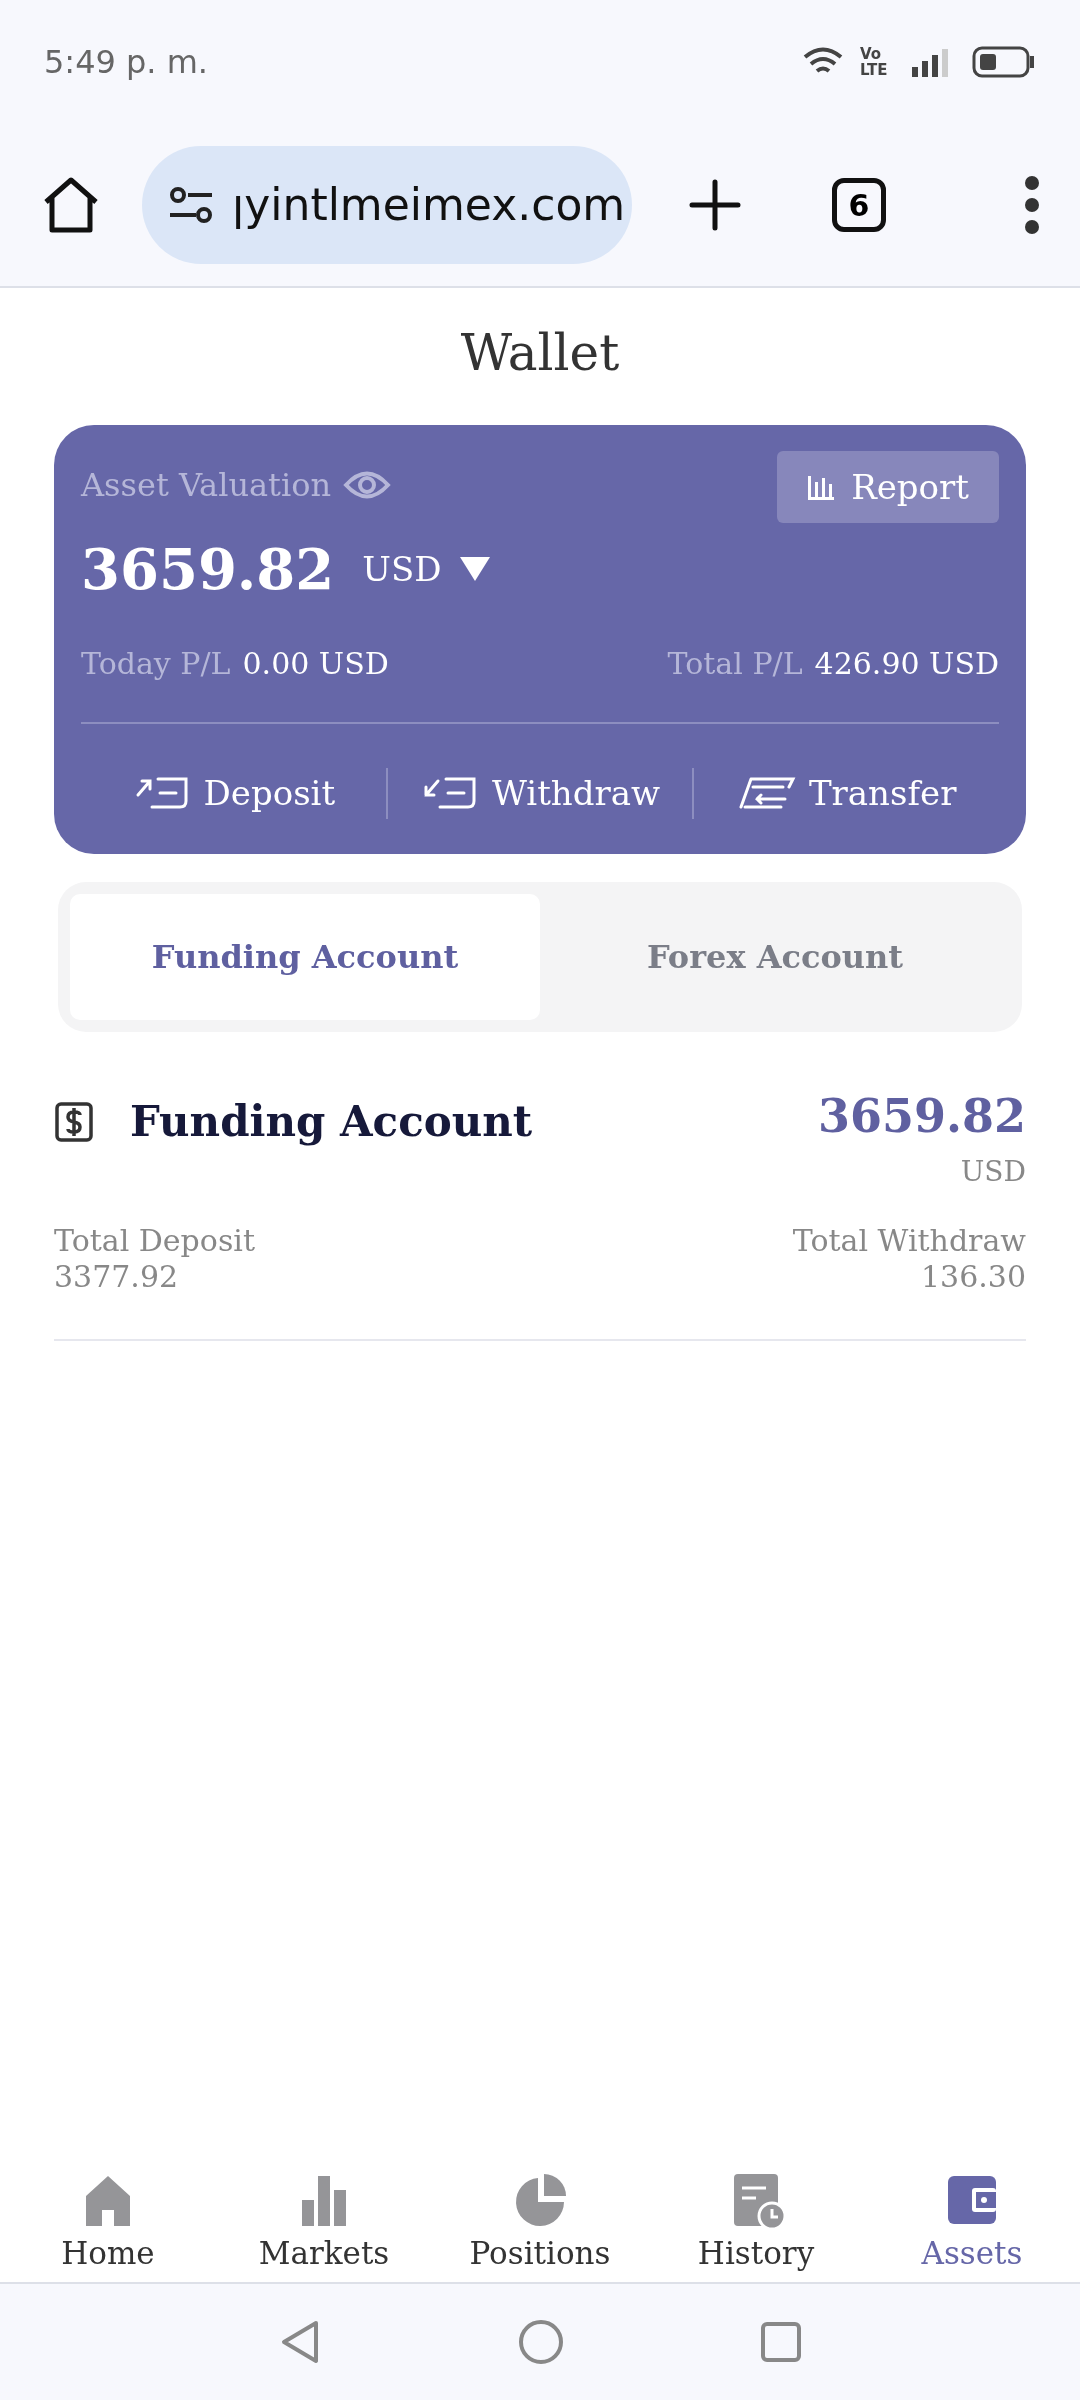 The width and height of the screenshot is (1080, 2400). Describe the element at coordinates (756, 2215) in the screenshot. I see `nav-tab: History` at that location.